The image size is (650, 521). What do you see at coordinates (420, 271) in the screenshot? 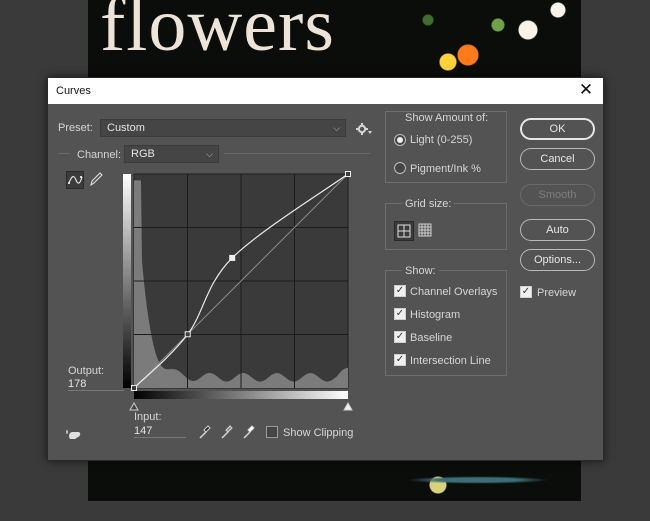
I see `show-legend: Show:` at bounding box center [420, 271].